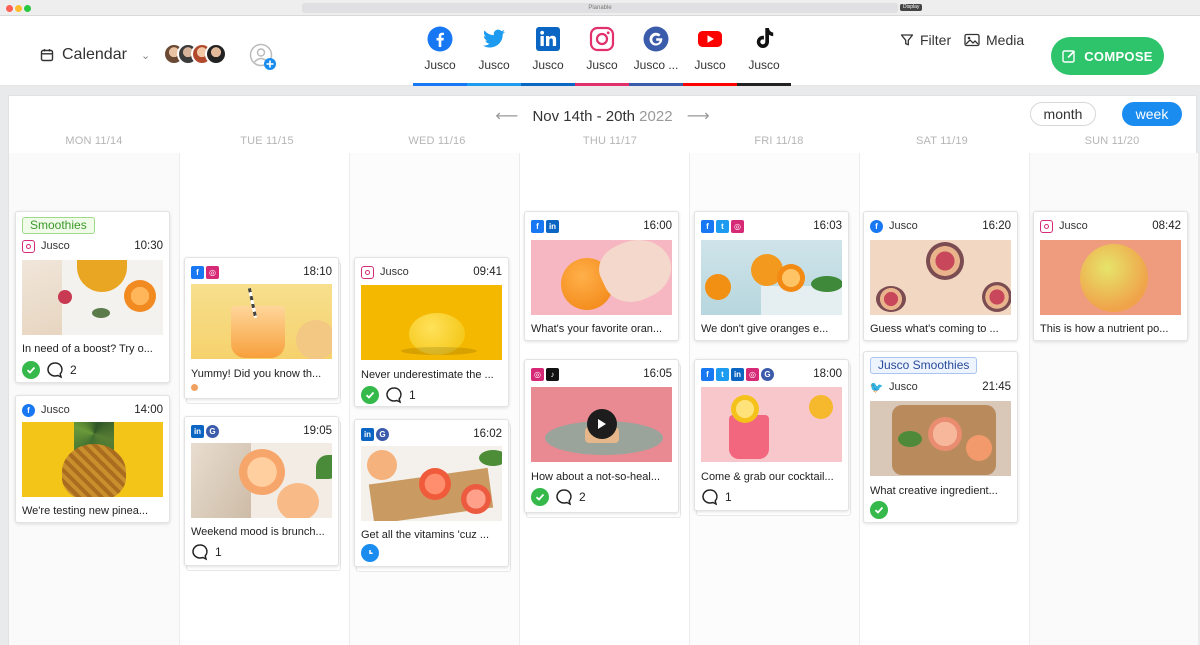 Image resolution: width=1200 pixels, height=645 pixels. I want to click on date-range-label: Nov 14th - 20th, so click(583, 116).